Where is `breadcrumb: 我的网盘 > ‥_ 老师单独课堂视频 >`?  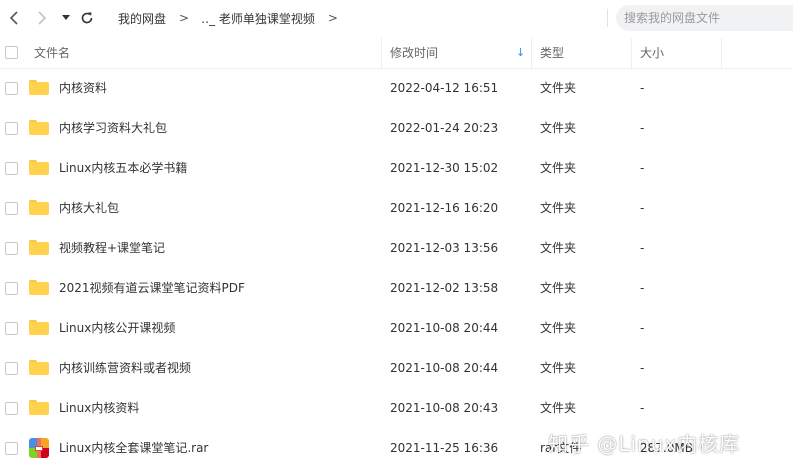
breadcrumb: 我的网盘 > ‥_ 老师单独课堂视频 > is located at coordinates (234, 18).